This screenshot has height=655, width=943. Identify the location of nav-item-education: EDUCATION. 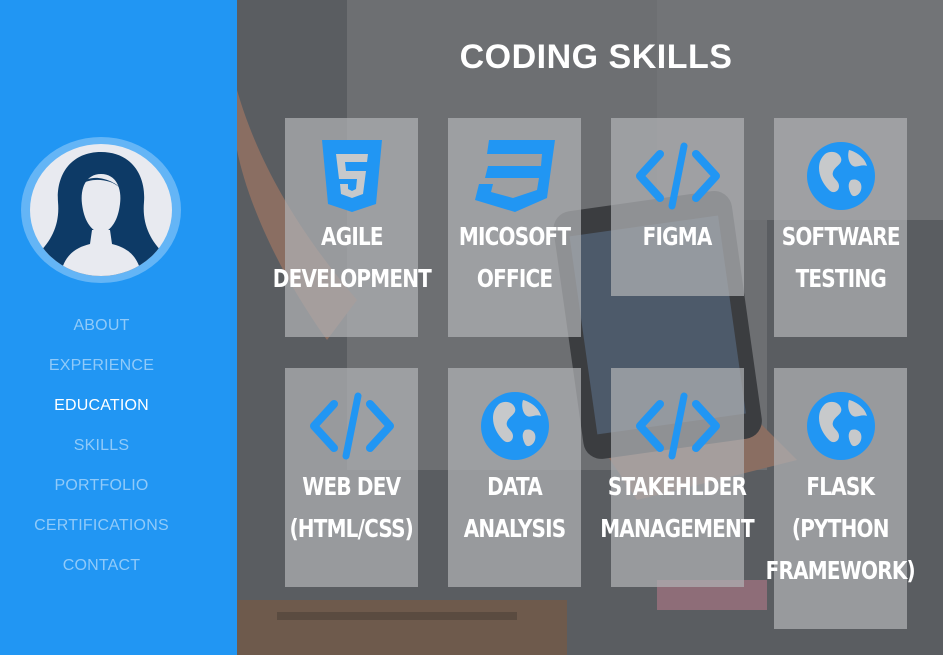
(101, 406).